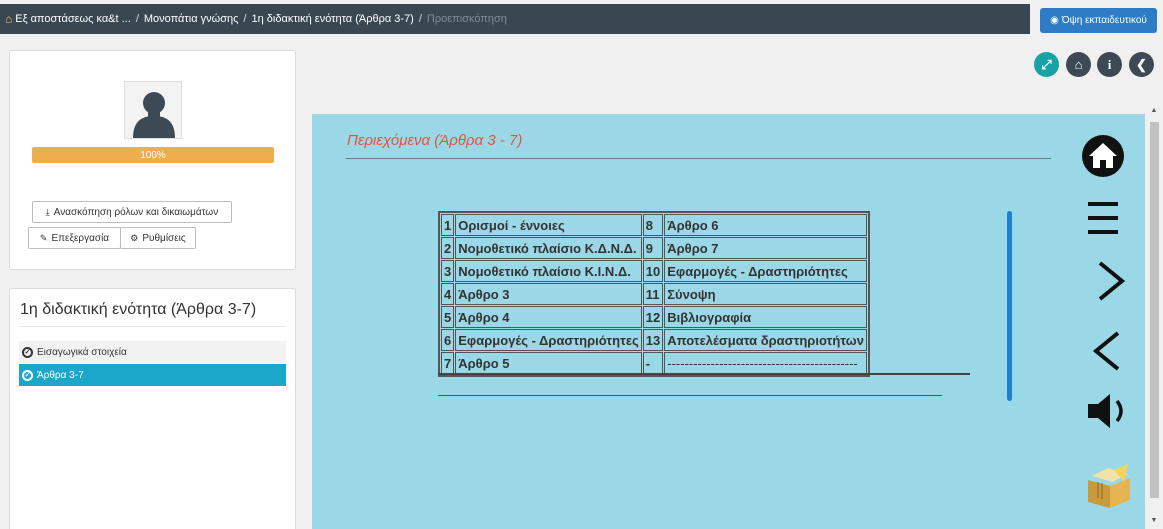  What do you see at coordinates (1054, 20) in the screenshot?
I see `eye-icon: ◉` at bounding box center [1054, 20].